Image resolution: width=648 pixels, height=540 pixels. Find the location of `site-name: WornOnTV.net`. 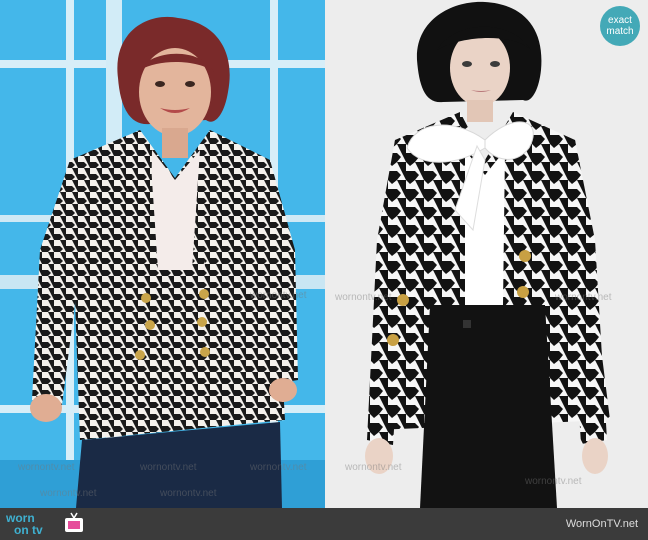

site-name: WornOnTV.net is located at coordinates (601, 524).